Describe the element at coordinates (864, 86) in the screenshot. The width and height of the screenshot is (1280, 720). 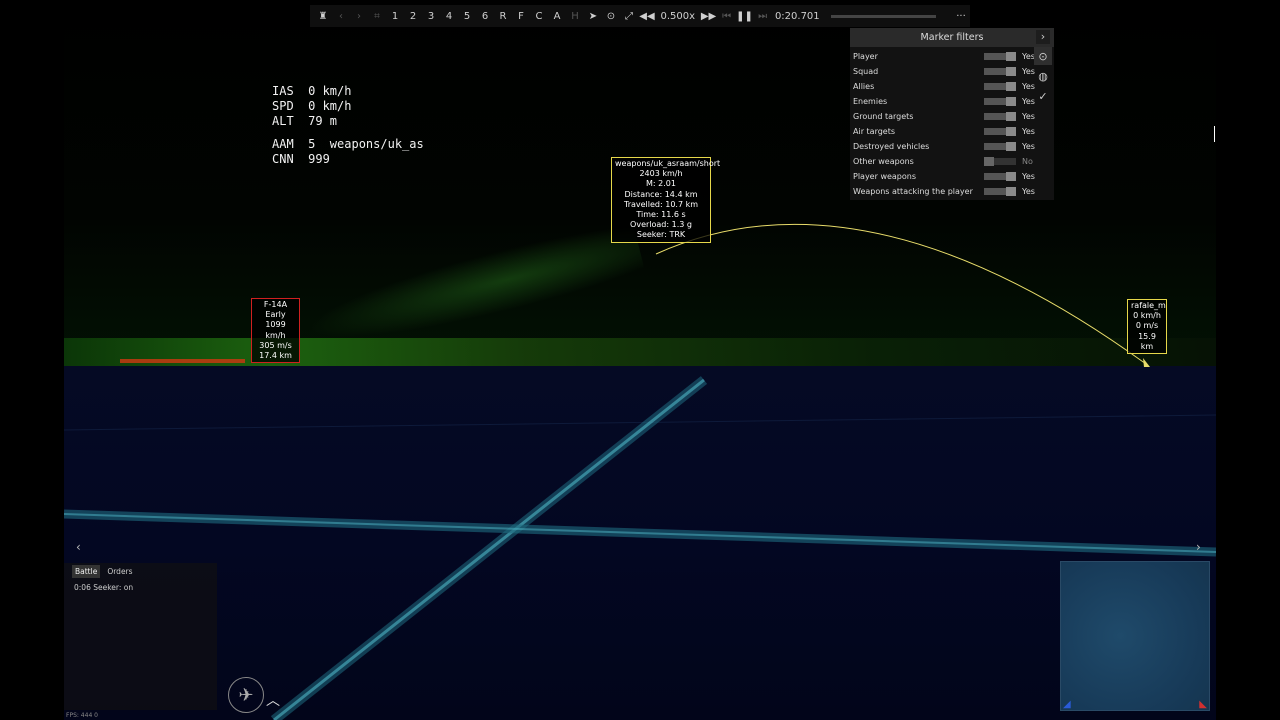
I see `filter-label: Allies` at that location.